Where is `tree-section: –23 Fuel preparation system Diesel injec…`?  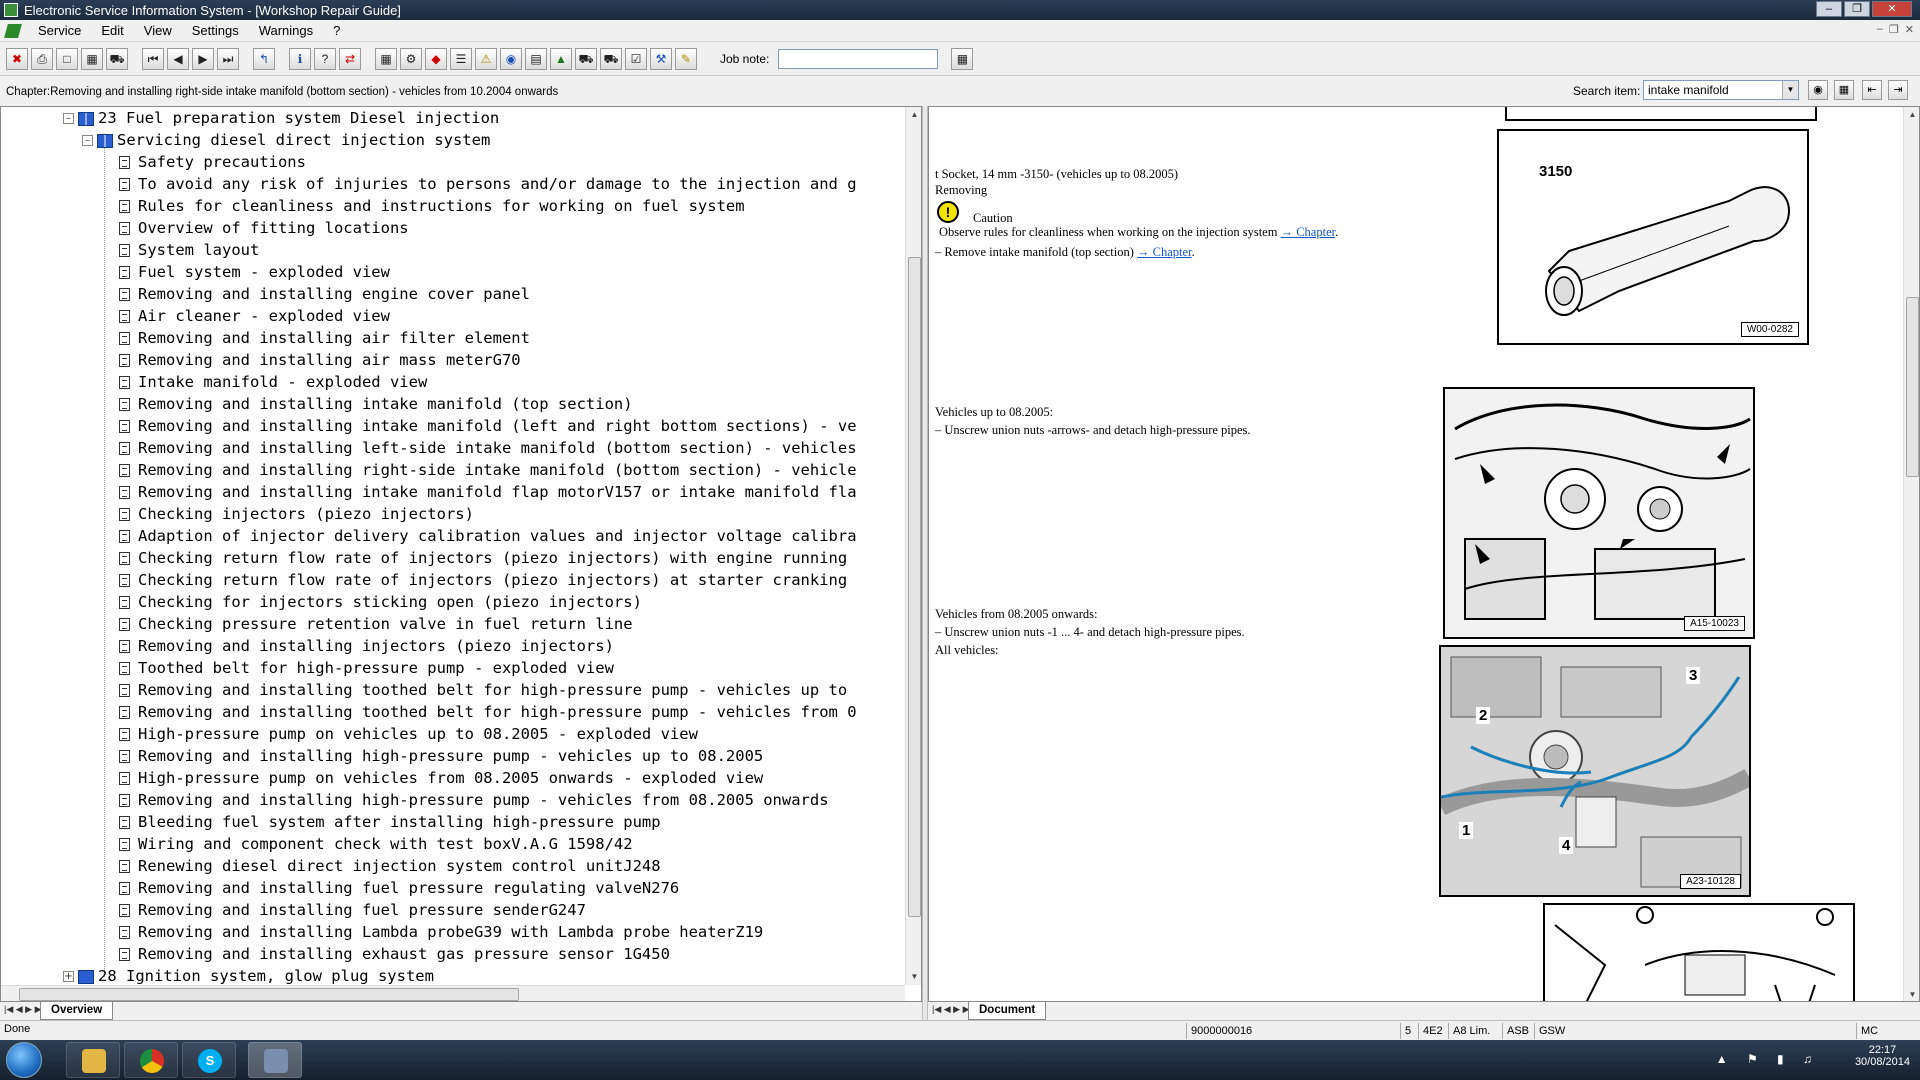 tree-section: –23 Fuel preparation system Diesel injec… is located at coordinates (453, 118).